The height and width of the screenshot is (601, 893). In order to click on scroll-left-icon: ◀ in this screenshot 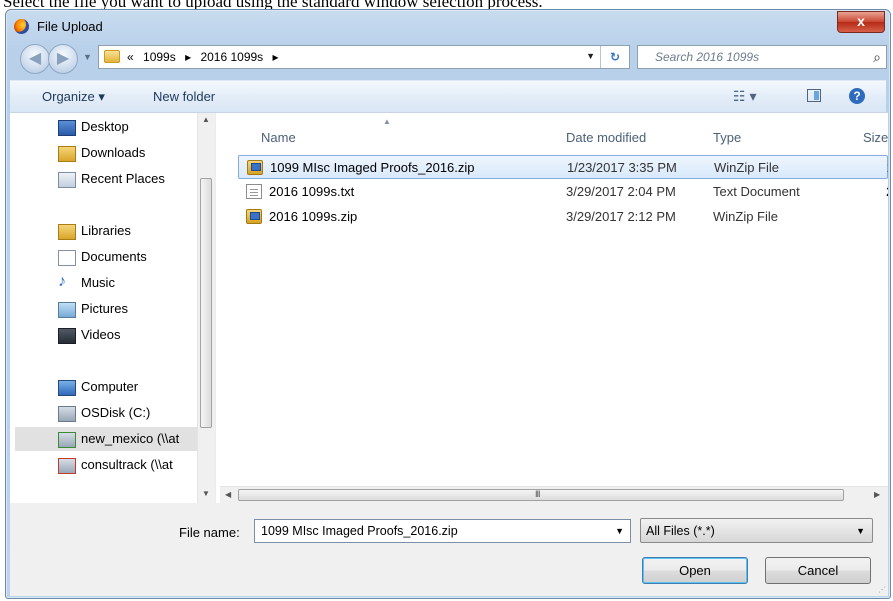, I will do `click(228, 494)`.